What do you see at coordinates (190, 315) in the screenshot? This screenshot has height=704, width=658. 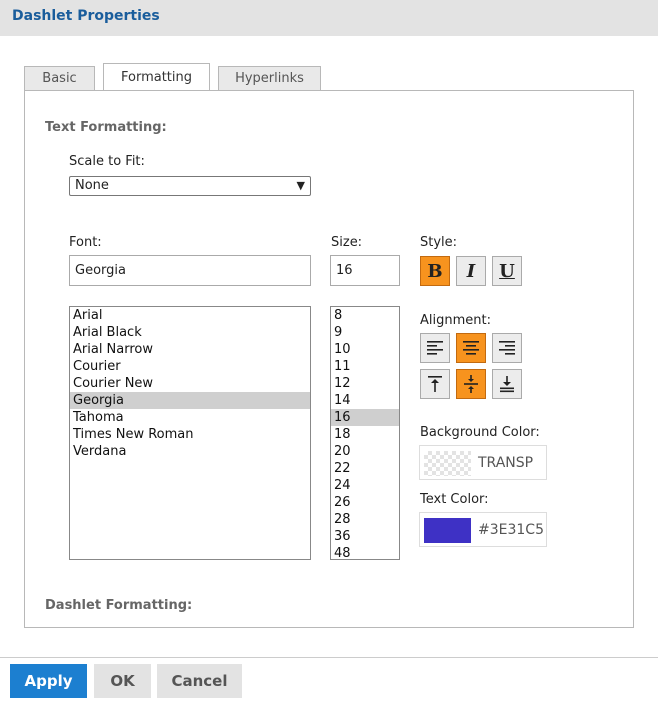 I see `font-option: Arial` at bounding box center [190, 315].